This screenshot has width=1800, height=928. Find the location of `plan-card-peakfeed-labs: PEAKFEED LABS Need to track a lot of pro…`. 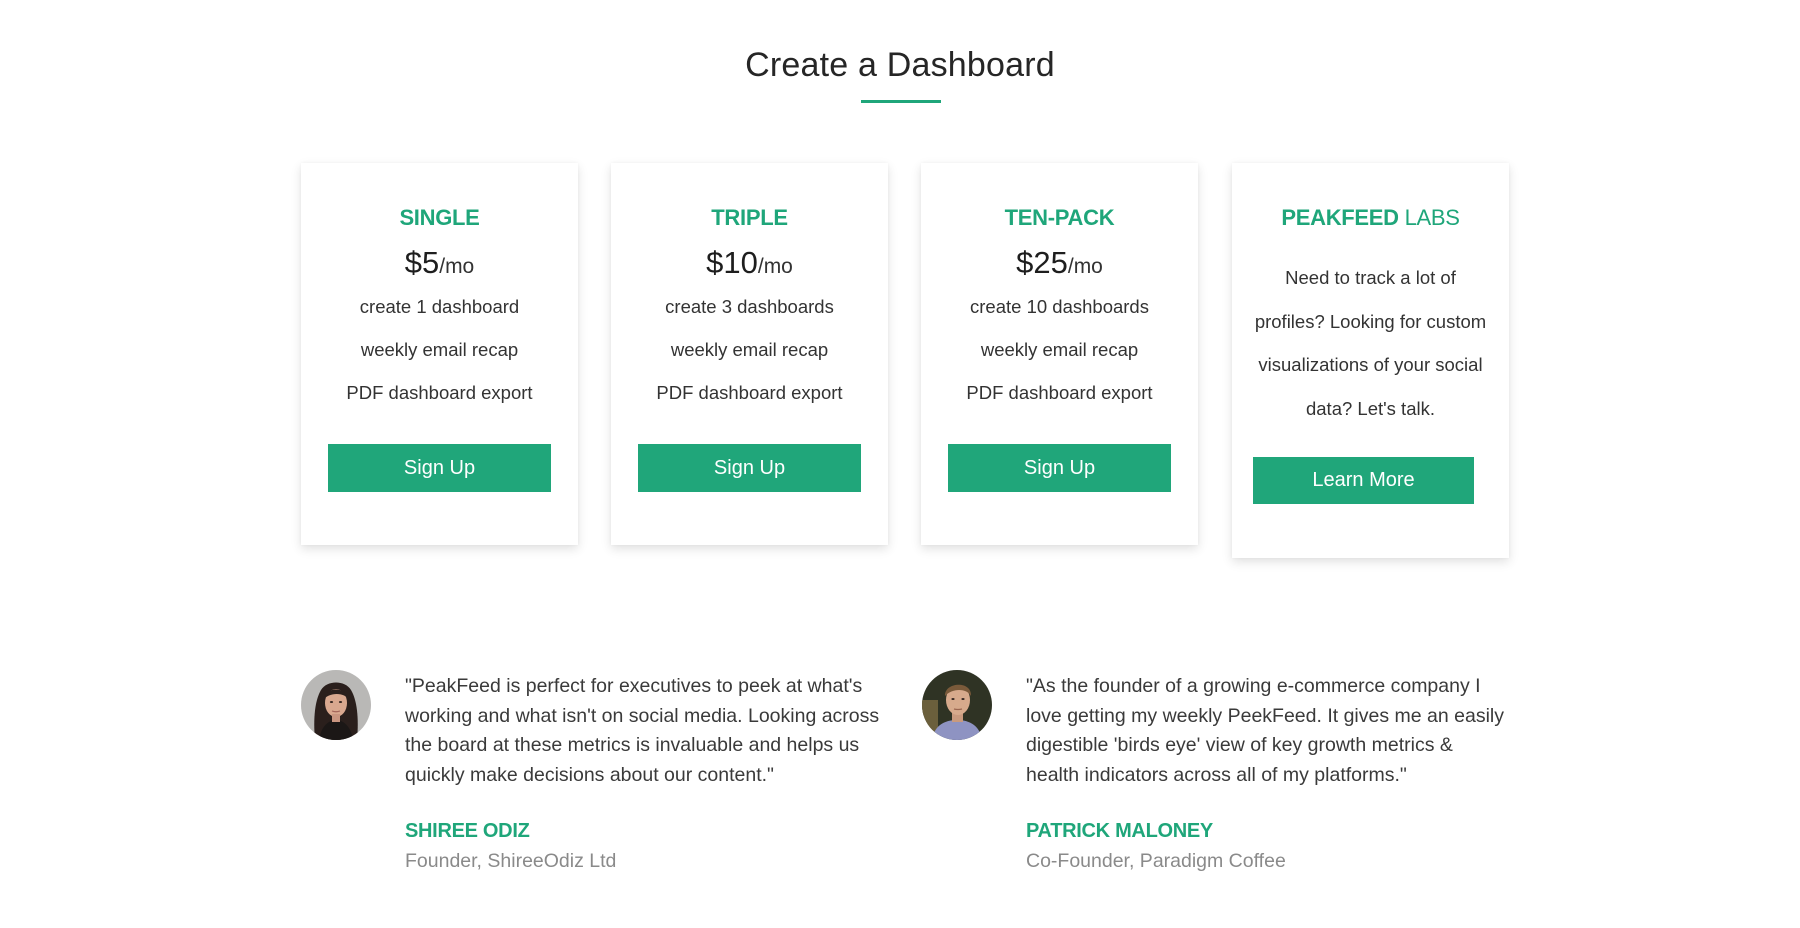

plan-card-peakfeed-labs: PEAKFEED LABS Need to track a lot of pro… is located at coordinates (1370, 360).